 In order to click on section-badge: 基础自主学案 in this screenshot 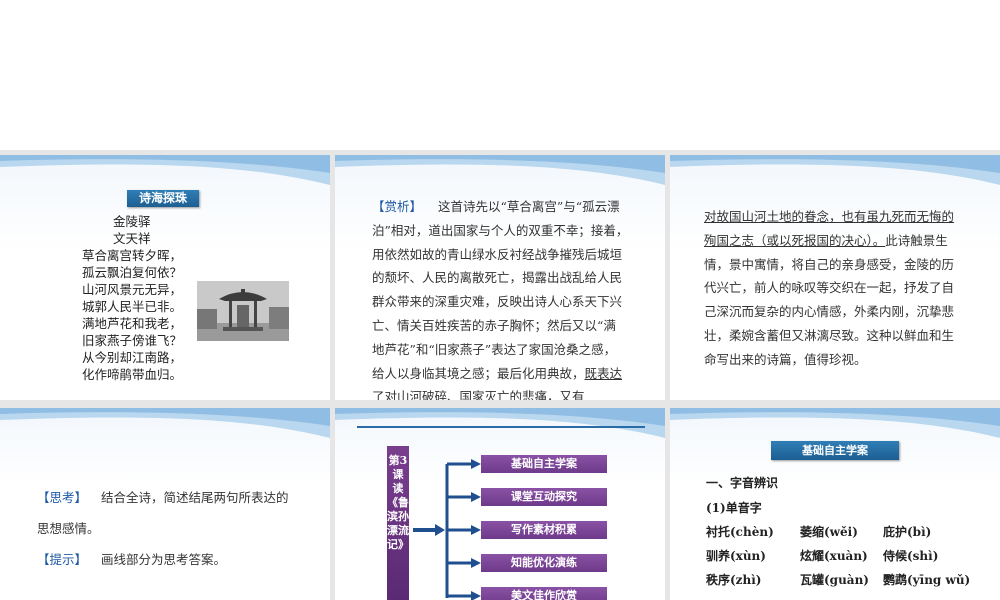, I will do `click(835, 450)`.